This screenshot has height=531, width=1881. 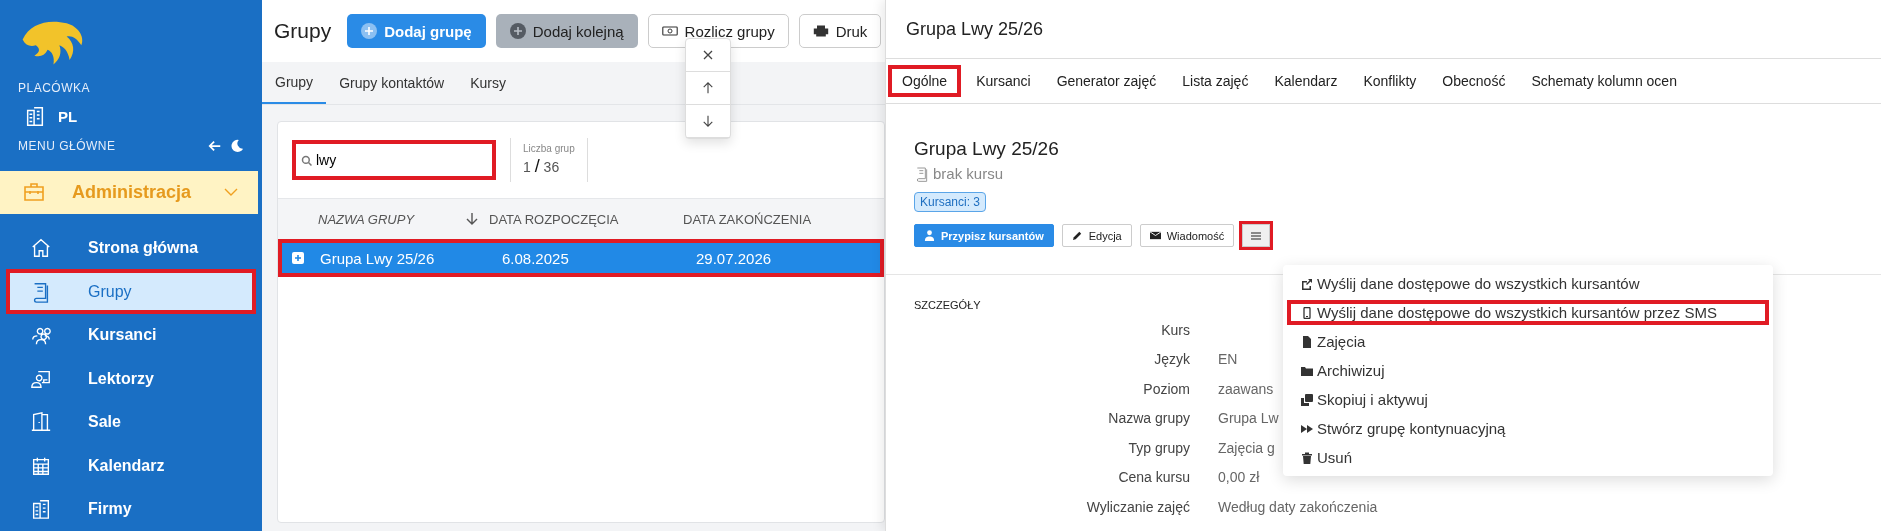 What do you see at coordinates (1166, 388) in the screenshot?
I see `field-label: Poziom` at bounding box center [1166, 388].